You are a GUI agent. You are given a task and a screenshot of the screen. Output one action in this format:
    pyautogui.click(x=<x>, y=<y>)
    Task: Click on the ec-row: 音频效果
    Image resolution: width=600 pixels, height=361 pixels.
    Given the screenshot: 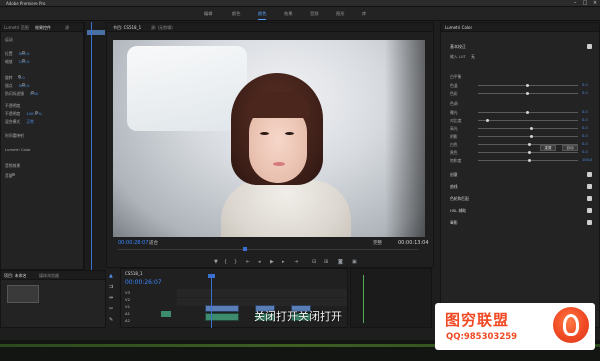 What is the action you would take?
    pyautogui.click(x=15, y=165)
    